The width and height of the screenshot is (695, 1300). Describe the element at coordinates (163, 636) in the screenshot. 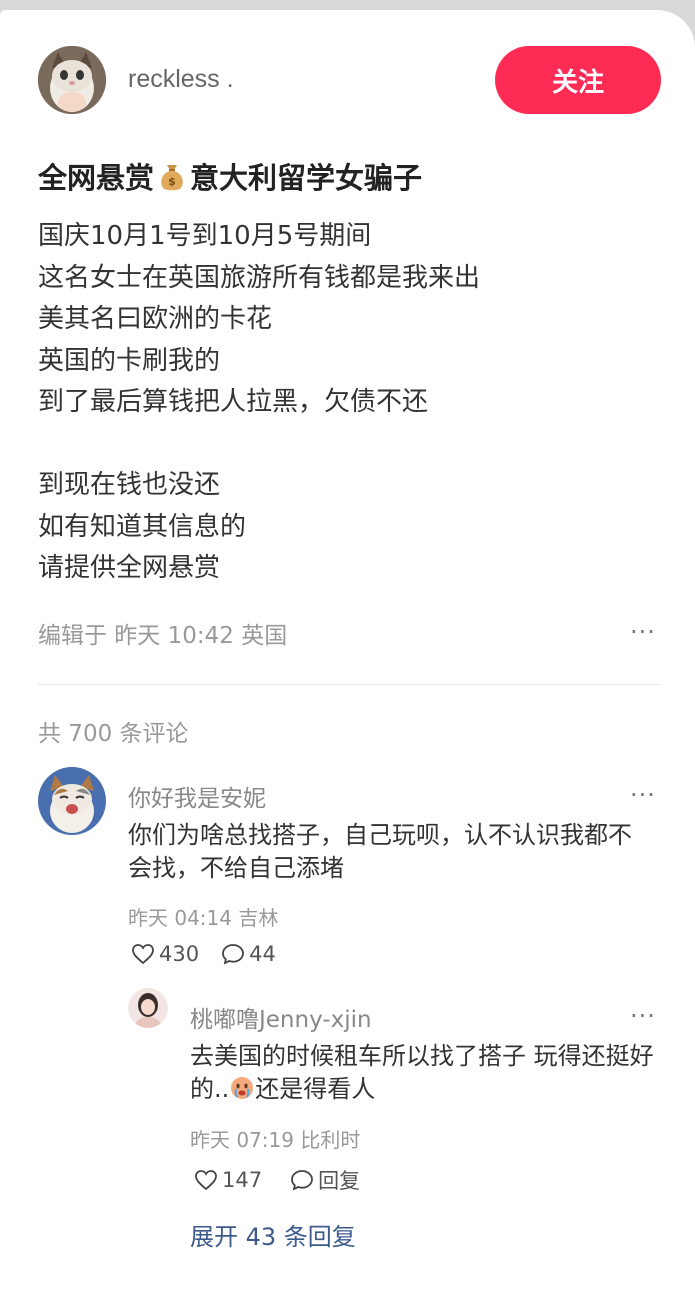

I see `post-edit-meta: 编辑于 昨天 10:42 英国` at that location.